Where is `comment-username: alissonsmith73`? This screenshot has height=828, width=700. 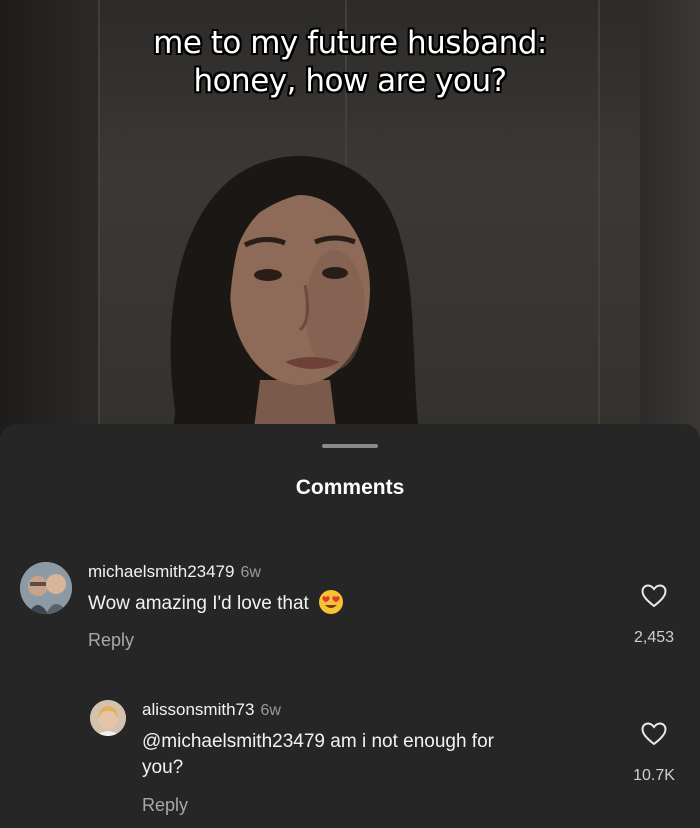
comment-username: alissonsmith73 is located at coordinates (198, 709).